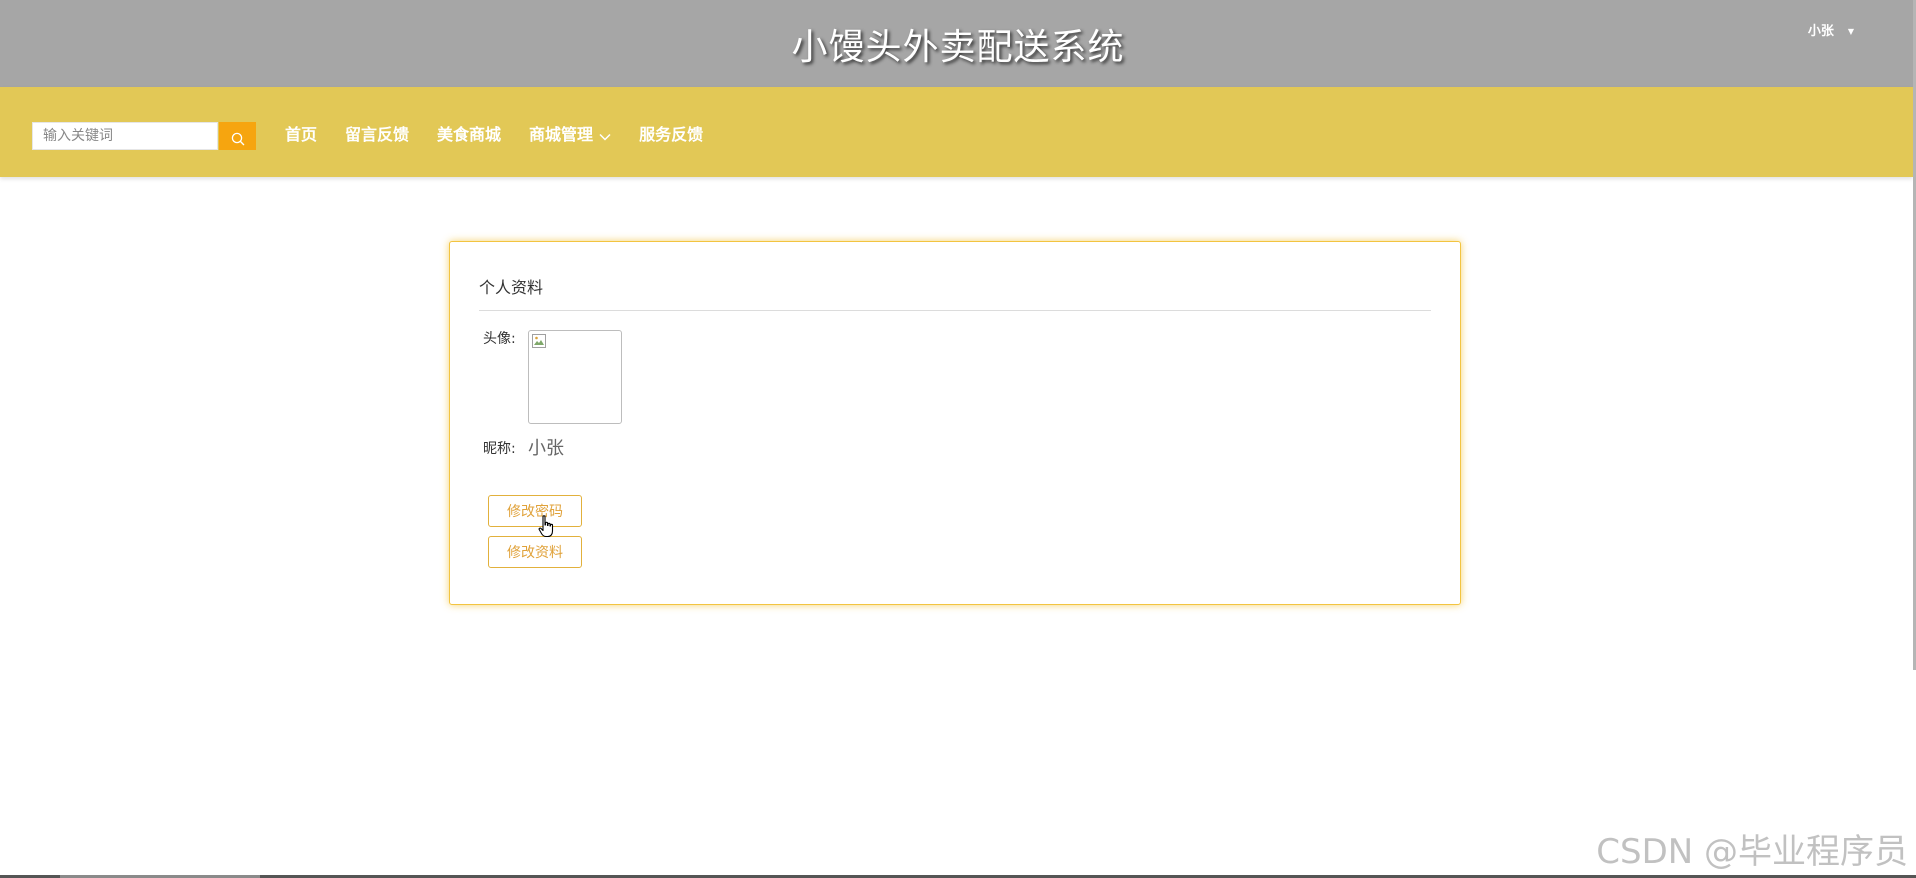 The image size is (1916, 878). What do you see at coordinates (125, 136) in the screenshot?
I see `search-input` at bounding box center [125, 136].